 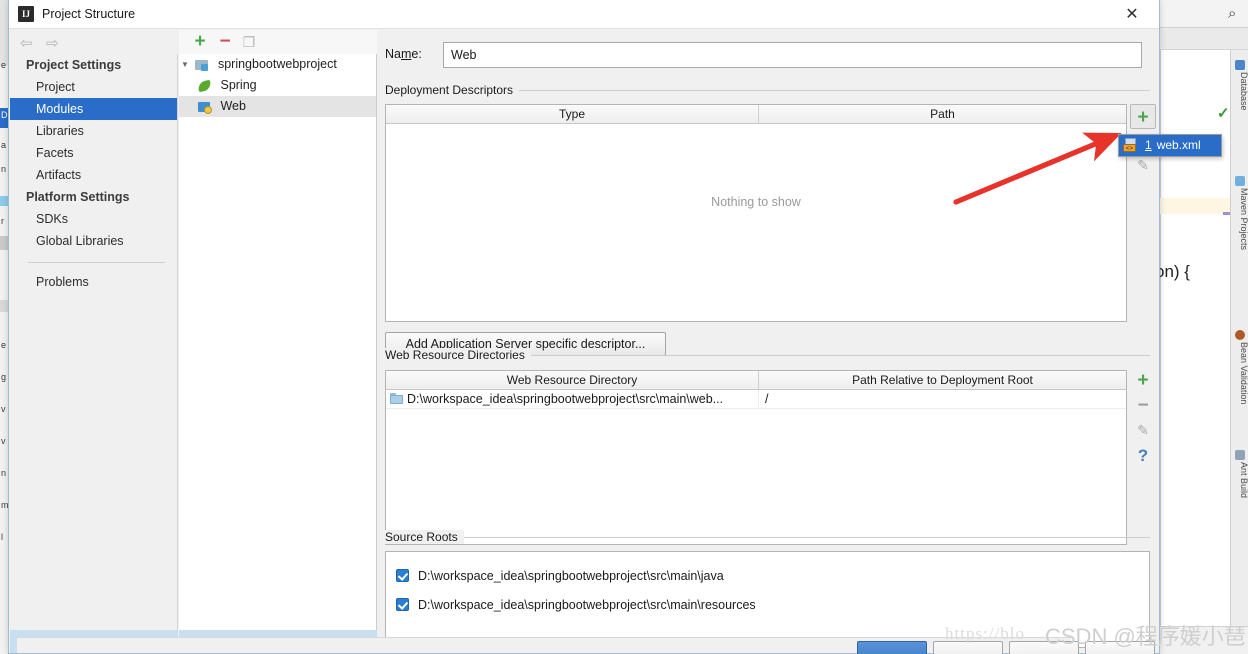 What do you see at coordinates (892, 647) in the screenshot?
I see `ok-button` at bounding box center [892, 647].